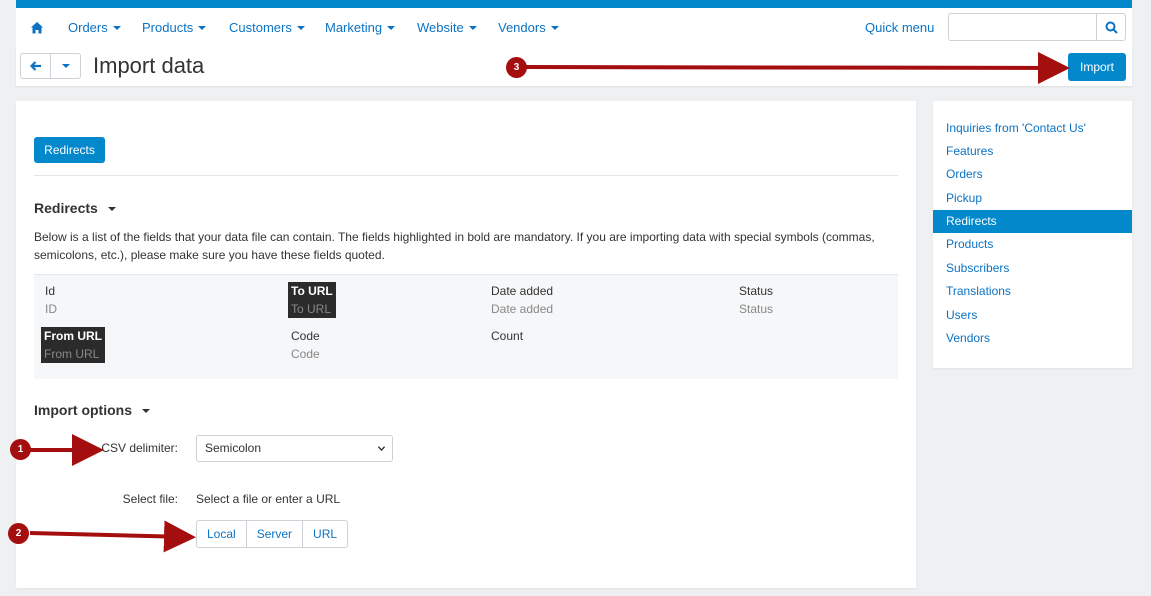 The height and width of the screenshot is (596, 1151). I want to click on search-button, so click(1111, 27).